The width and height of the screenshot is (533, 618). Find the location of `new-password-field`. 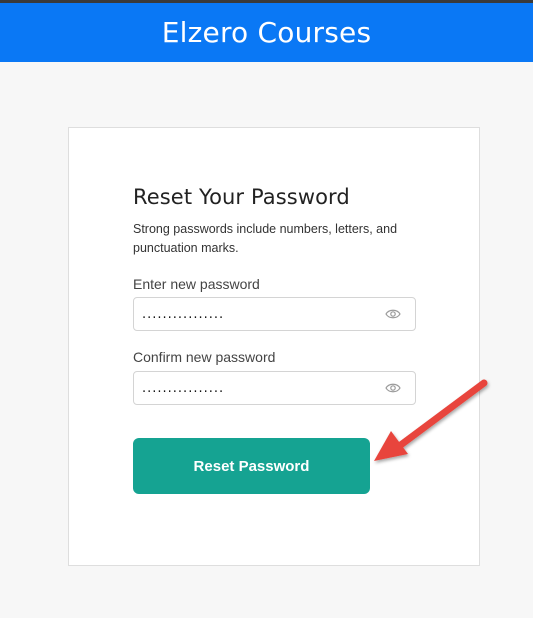

new-password-field is located at coordinates (274, 314).